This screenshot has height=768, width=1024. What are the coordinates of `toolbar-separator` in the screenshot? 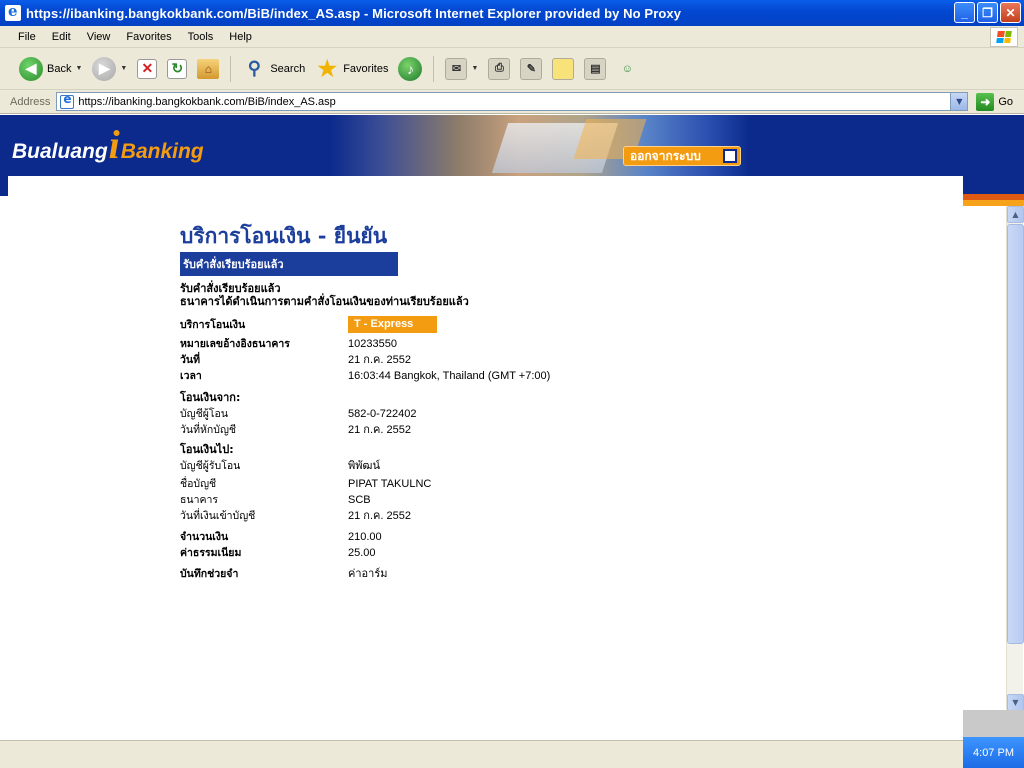 It's located at (231, 68).